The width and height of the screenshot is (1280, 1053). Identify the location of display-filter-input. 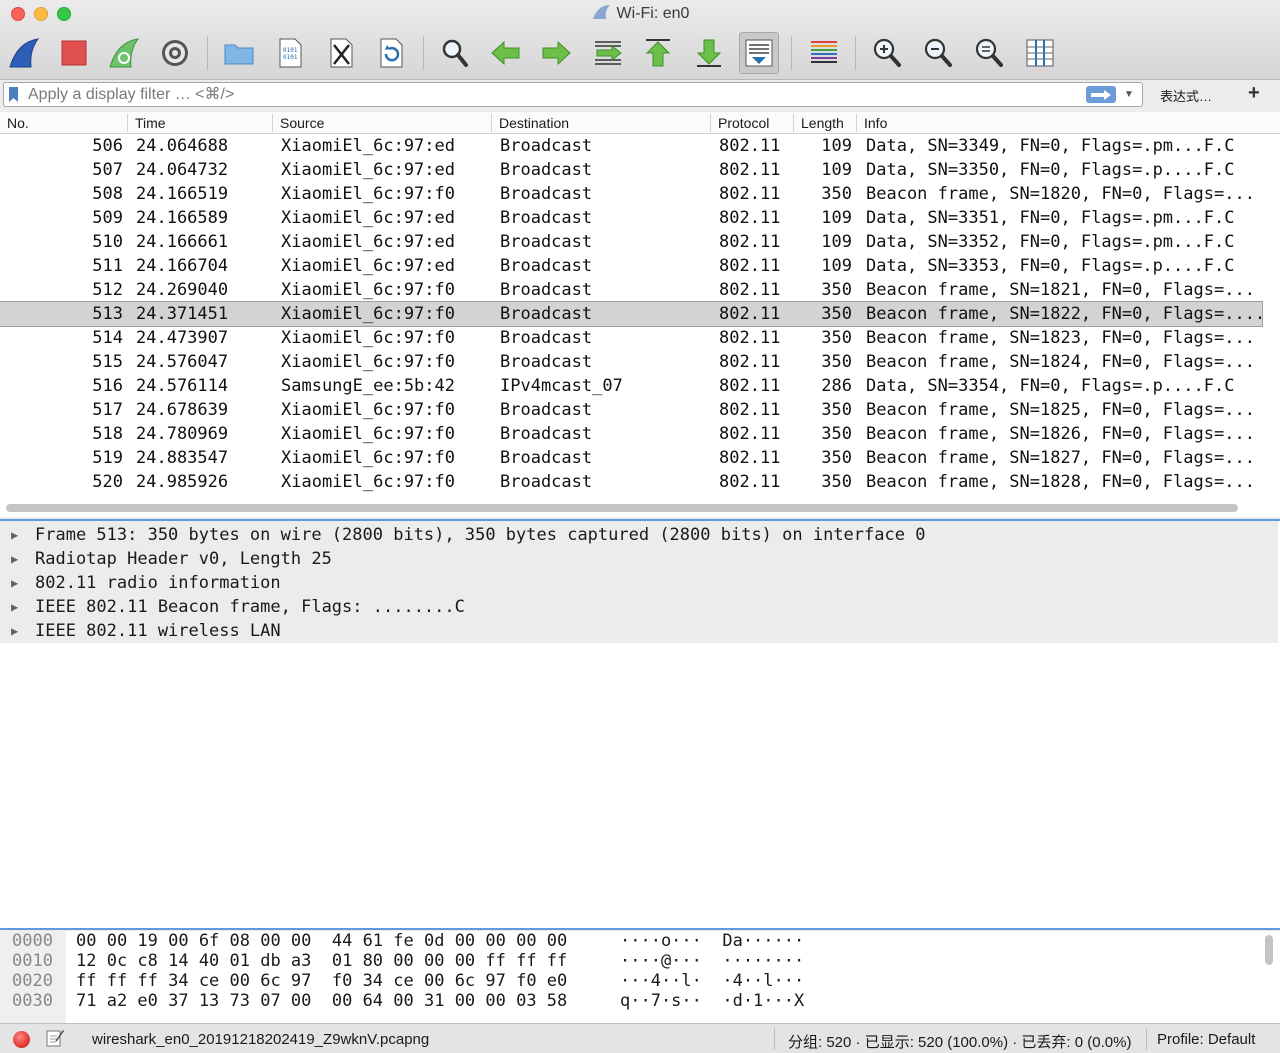
(553, 94).